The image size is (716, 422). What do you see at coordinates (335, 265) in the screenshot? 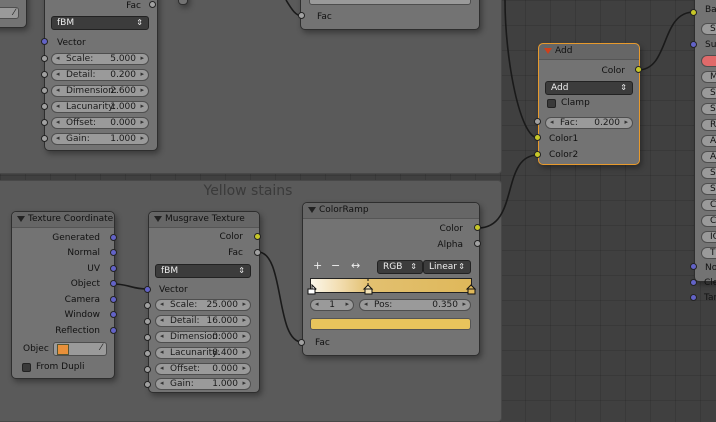
I see `remove-stop-button: −` at bounding box center [335, 265].